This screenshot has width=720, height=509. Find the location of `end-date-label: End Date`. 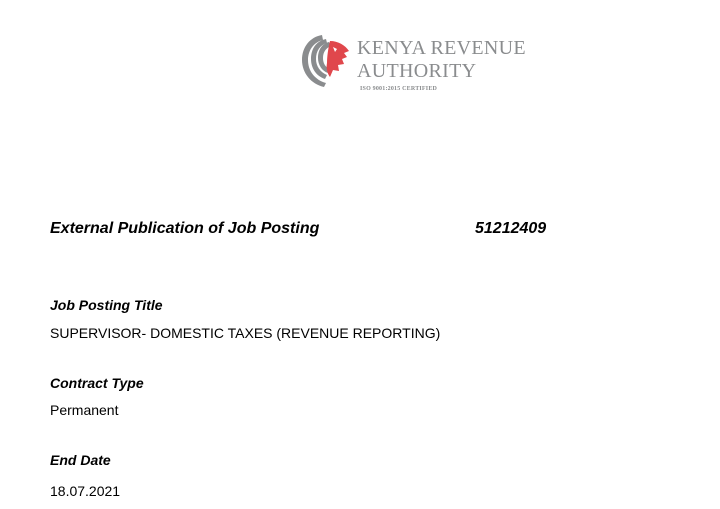

end-date-label: End Date is located at coordinates (80, 460).